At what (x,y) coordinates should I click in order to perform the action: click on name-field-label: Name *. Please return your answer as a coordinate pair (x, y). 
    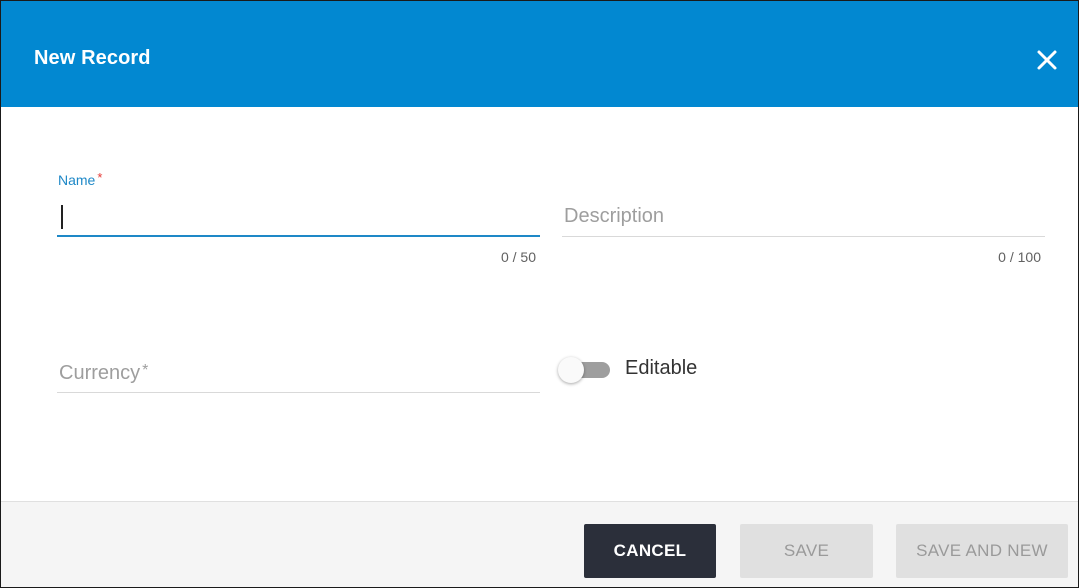
    Looking at the image, I should click on (80, 179).